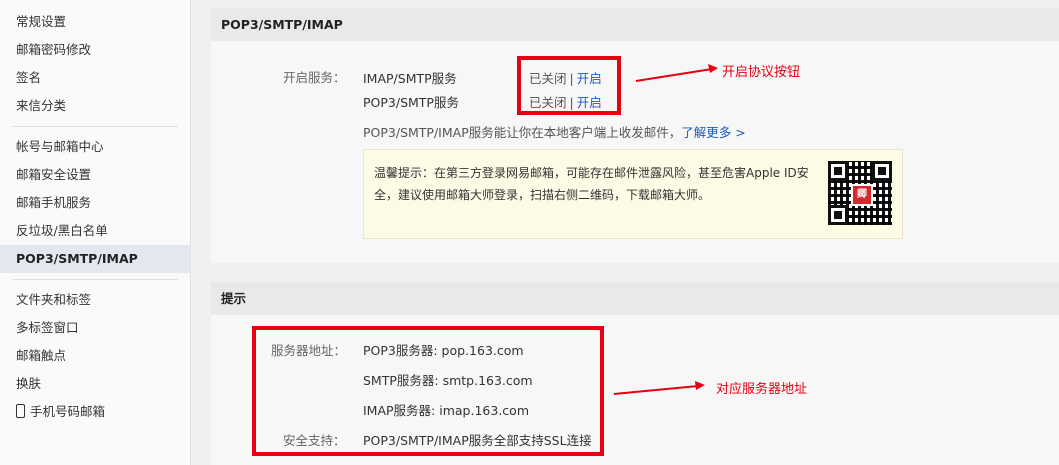  I want to click on sidebar-item-account-center: 帐号与邮箱中心, so click(95, 147).